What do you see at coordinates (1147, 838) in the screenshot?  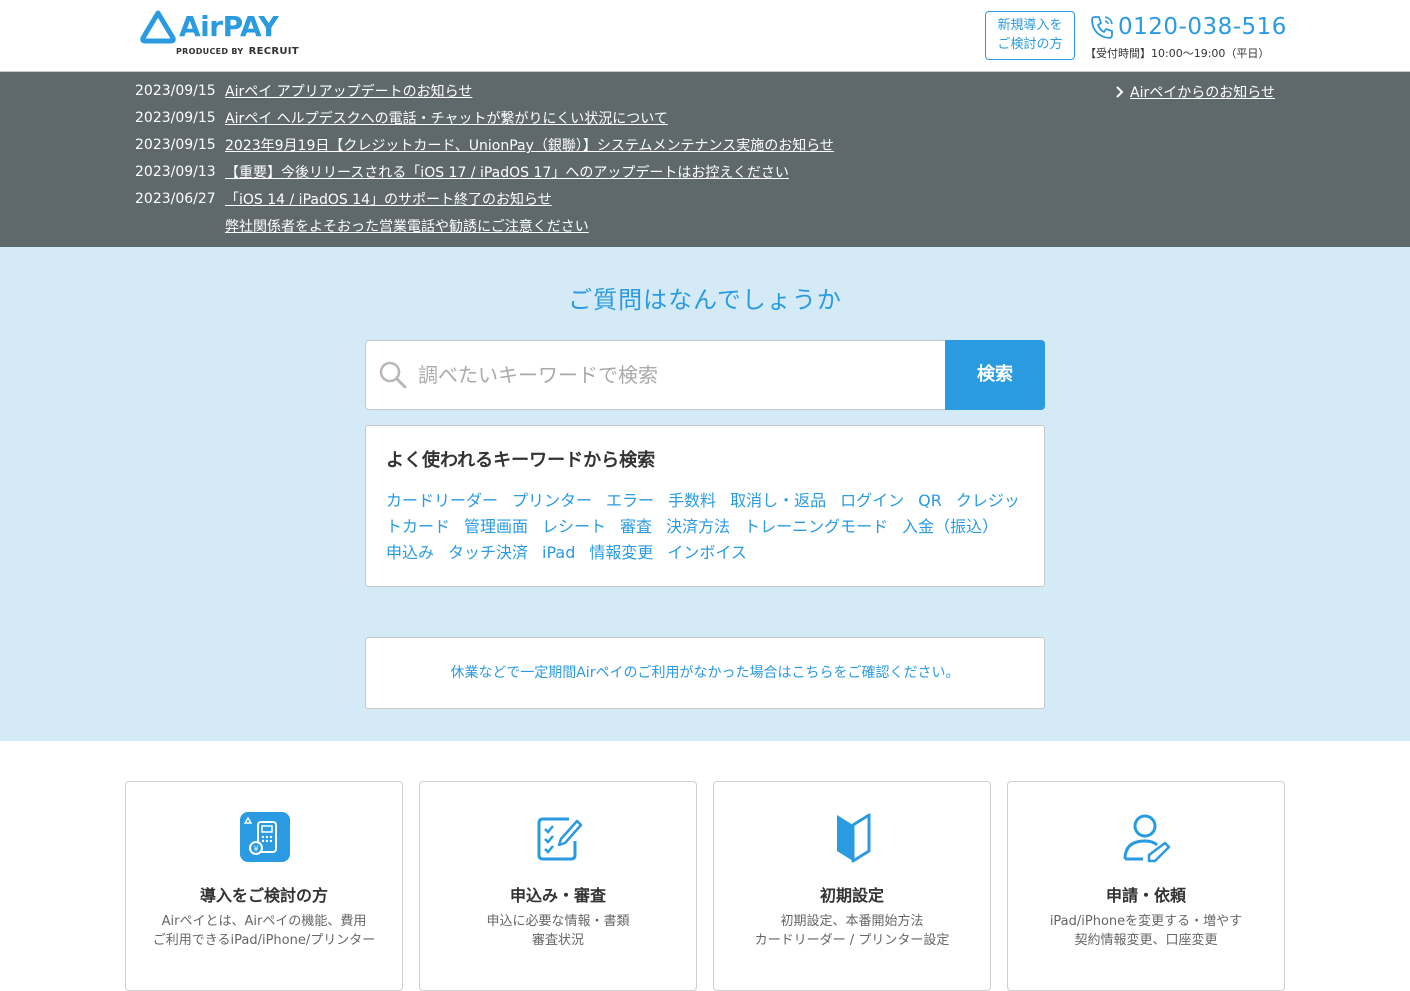 I see `user-edit-icon` at bounding box center [1147, 838].